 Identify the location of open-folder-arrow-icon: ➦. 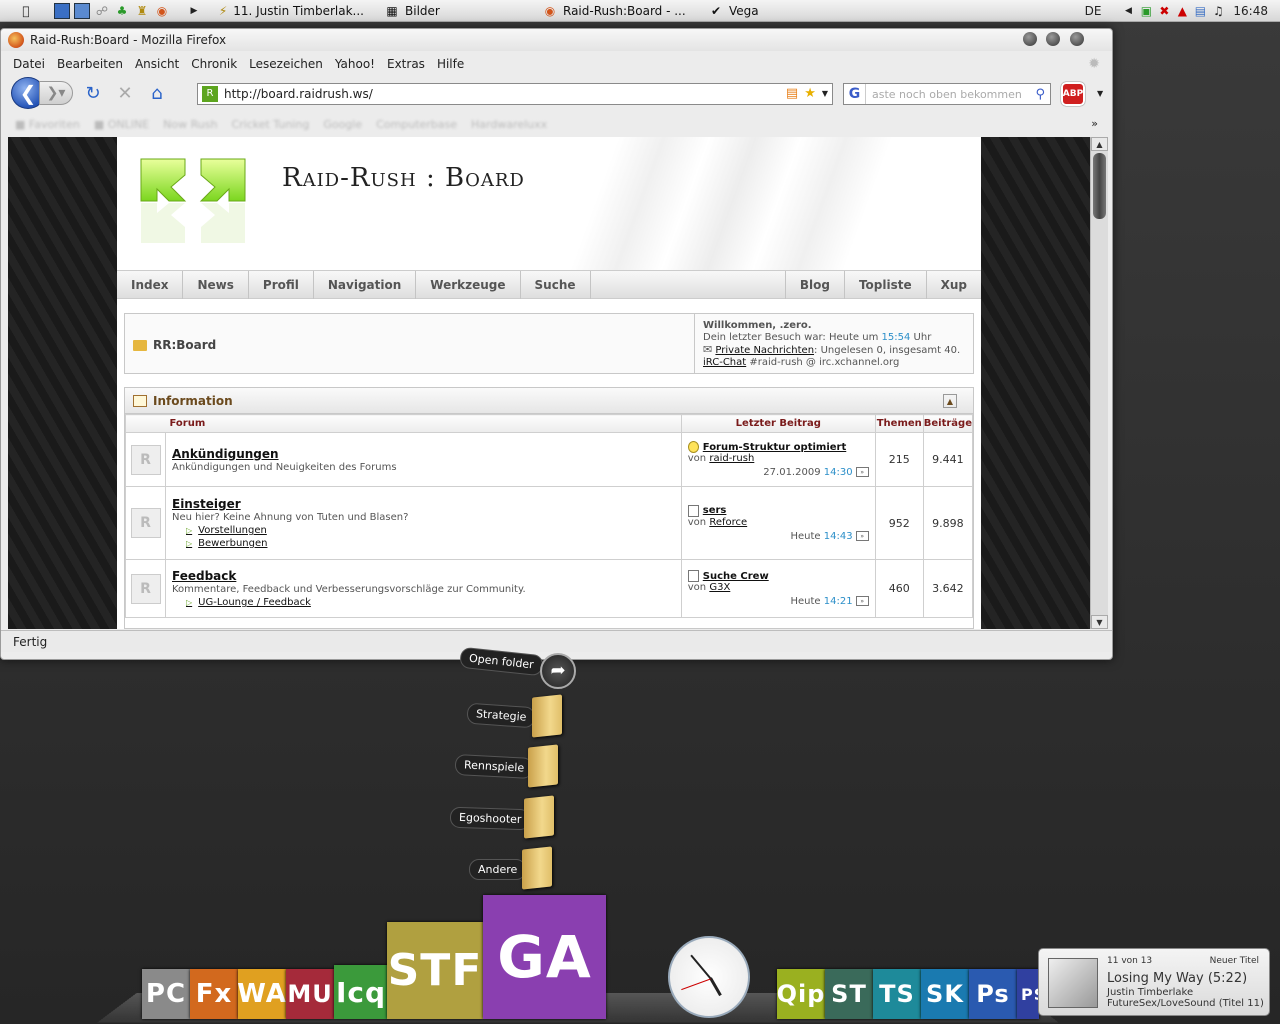
(558, 671).